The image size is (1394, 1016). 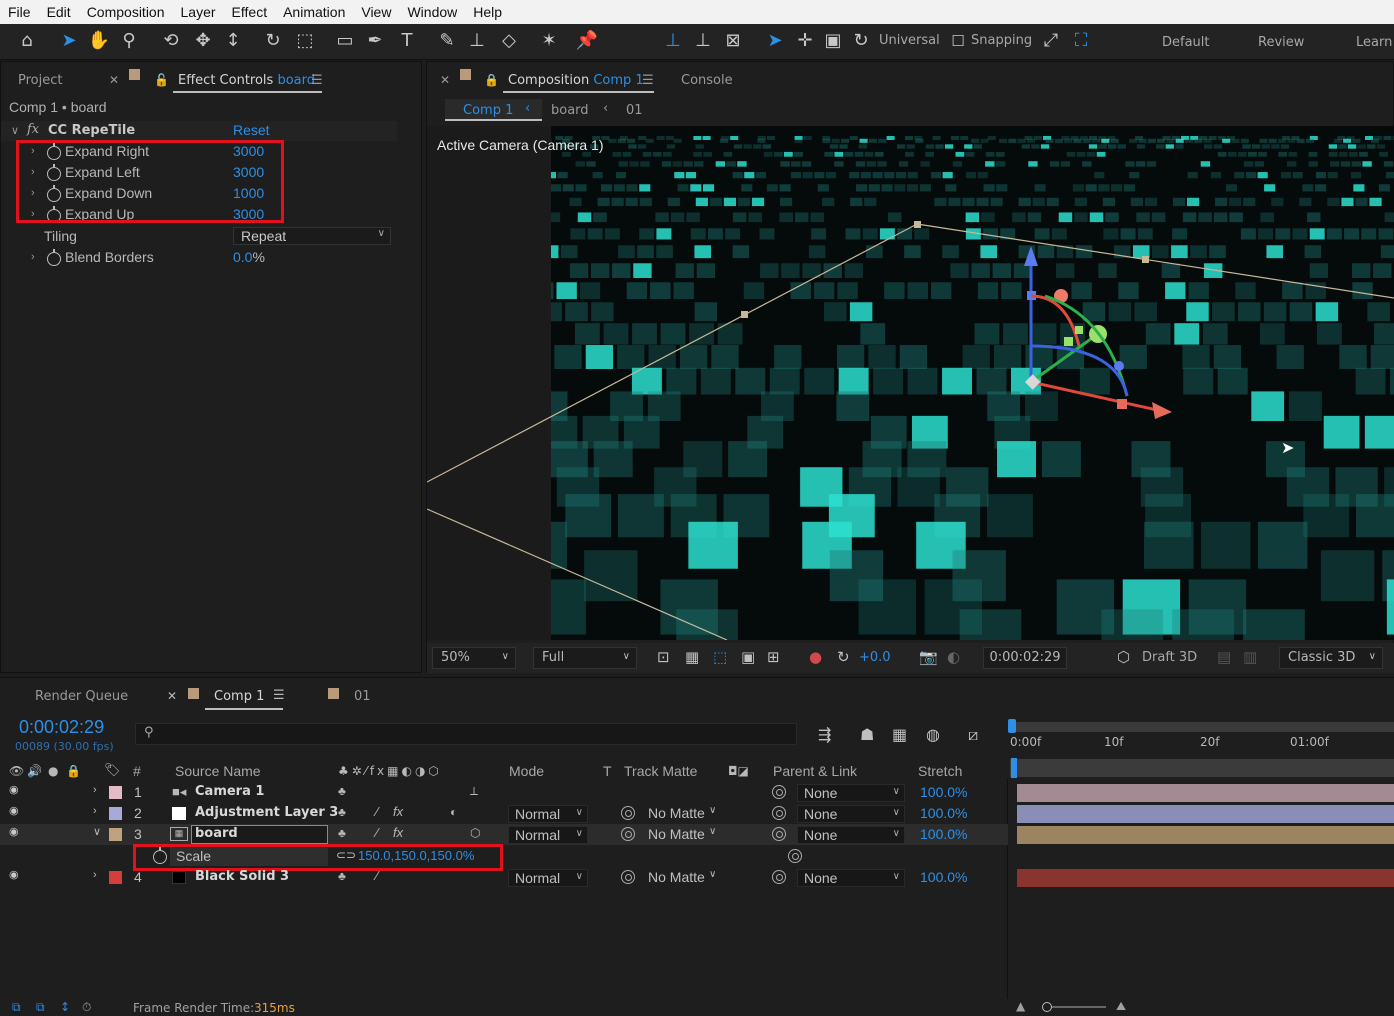 What do you see at coordinates (126, 12) in the screenshot?
I see `menu-composition: Composition` at bounding box center [126, 12].